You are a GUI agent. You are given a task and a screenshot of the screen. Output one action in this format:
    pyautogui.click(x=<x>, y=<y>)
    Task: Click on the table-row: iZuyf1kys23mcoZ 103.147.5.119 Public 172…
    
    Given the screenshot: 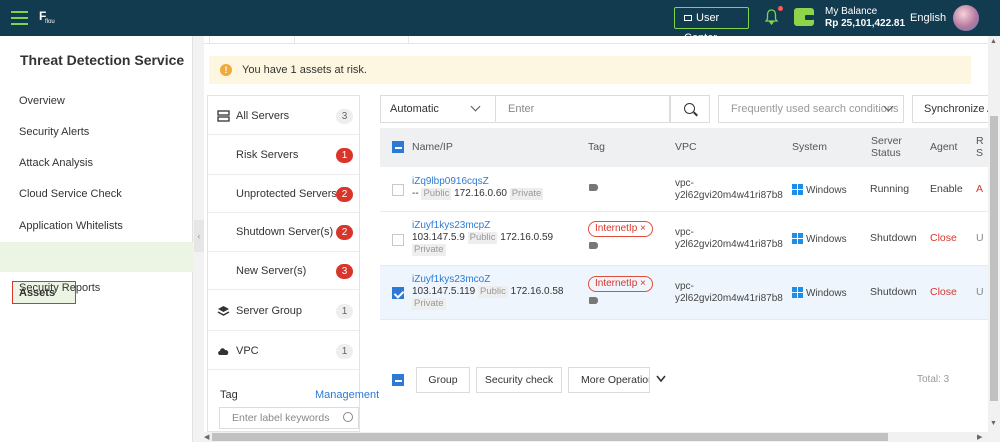 What is the action you would take?
    pyautogui.click(x=684, y=293)
    